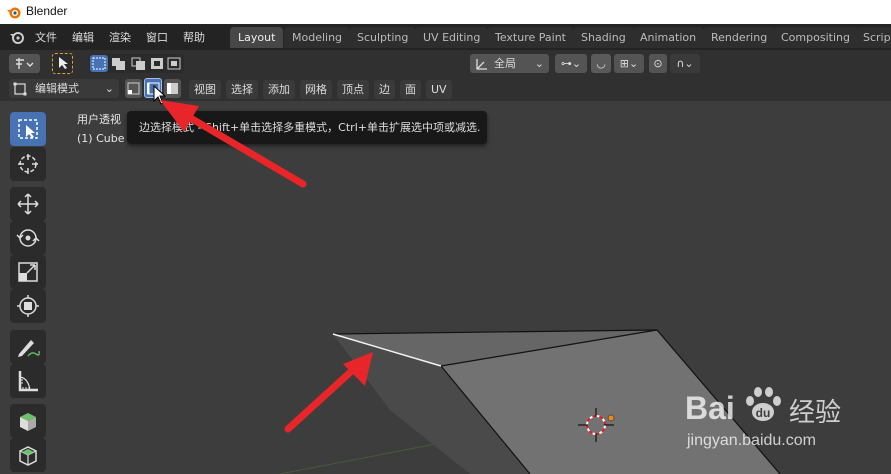 This screenshot has width=891, height=474. Describe the element at coordinates (710, 408) in the screenshot. I see `watermark-brand: Bai` at that location.